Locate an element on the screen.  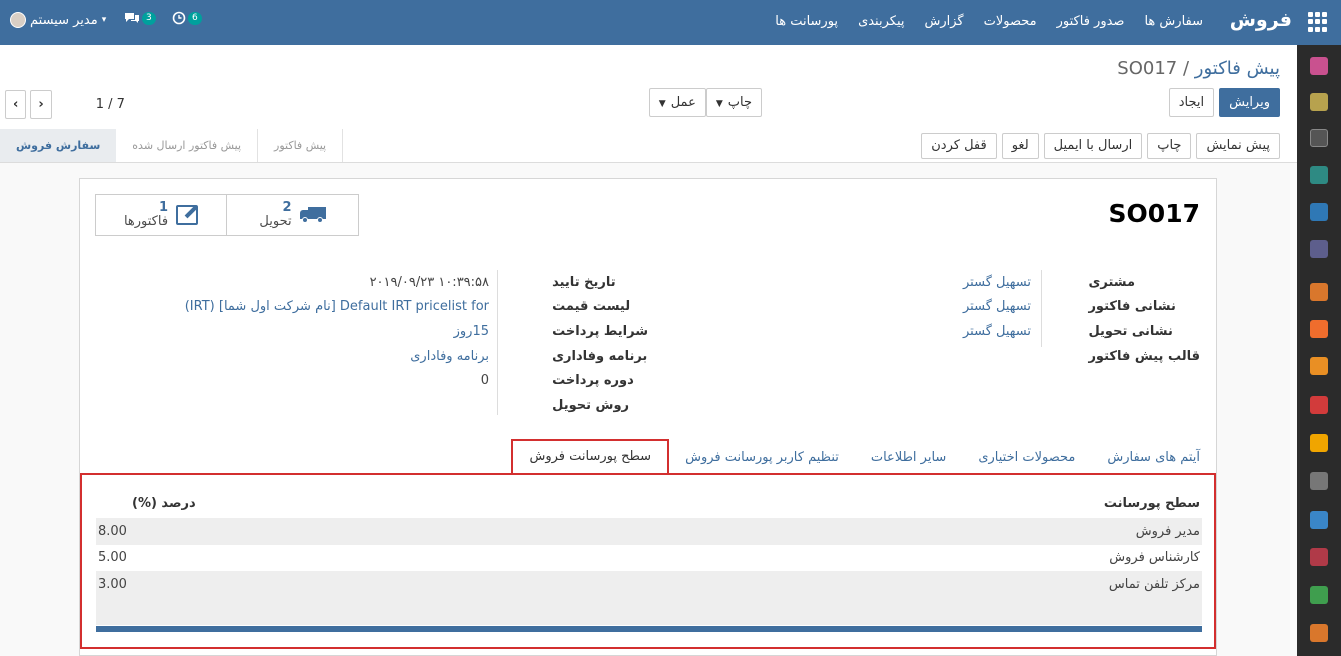
website-app-icon is located at coordinates (1319, 329).